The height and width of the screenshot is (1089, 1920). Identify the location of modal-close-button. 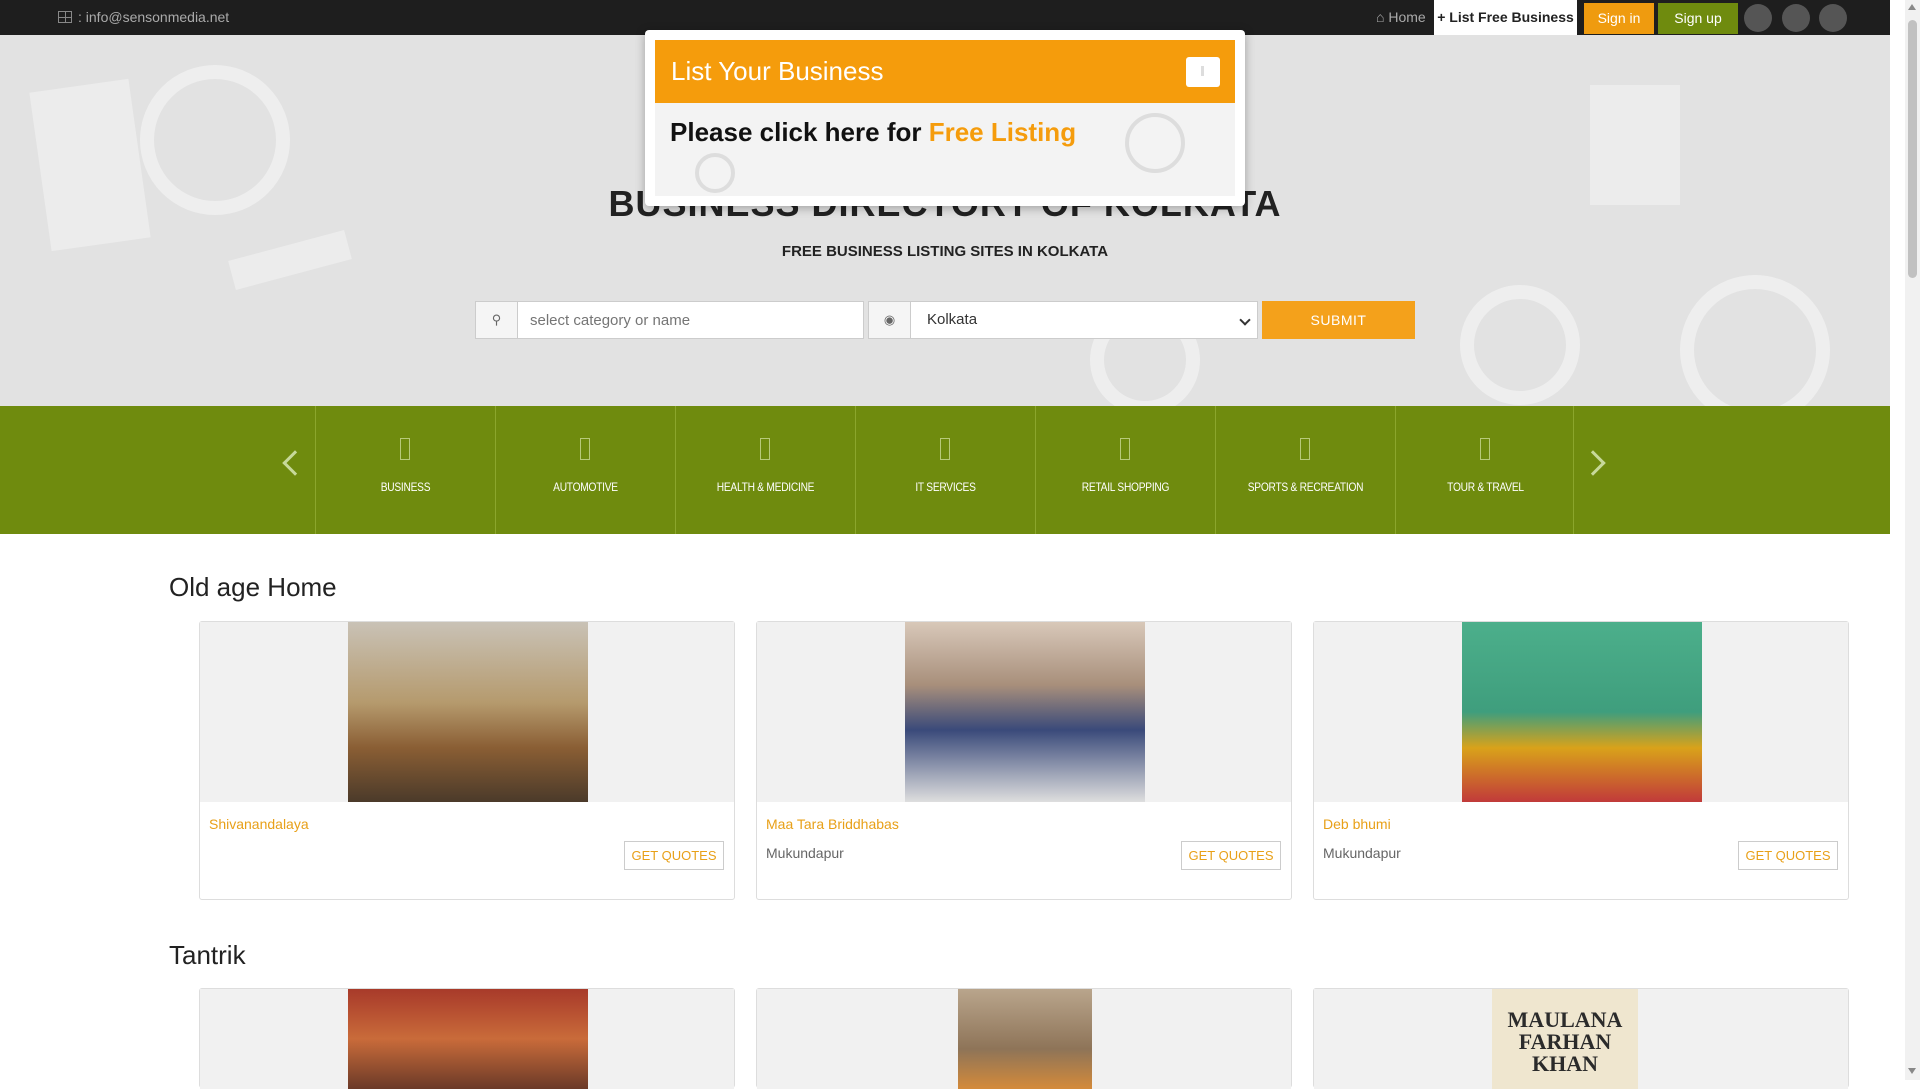
(1203, 72).